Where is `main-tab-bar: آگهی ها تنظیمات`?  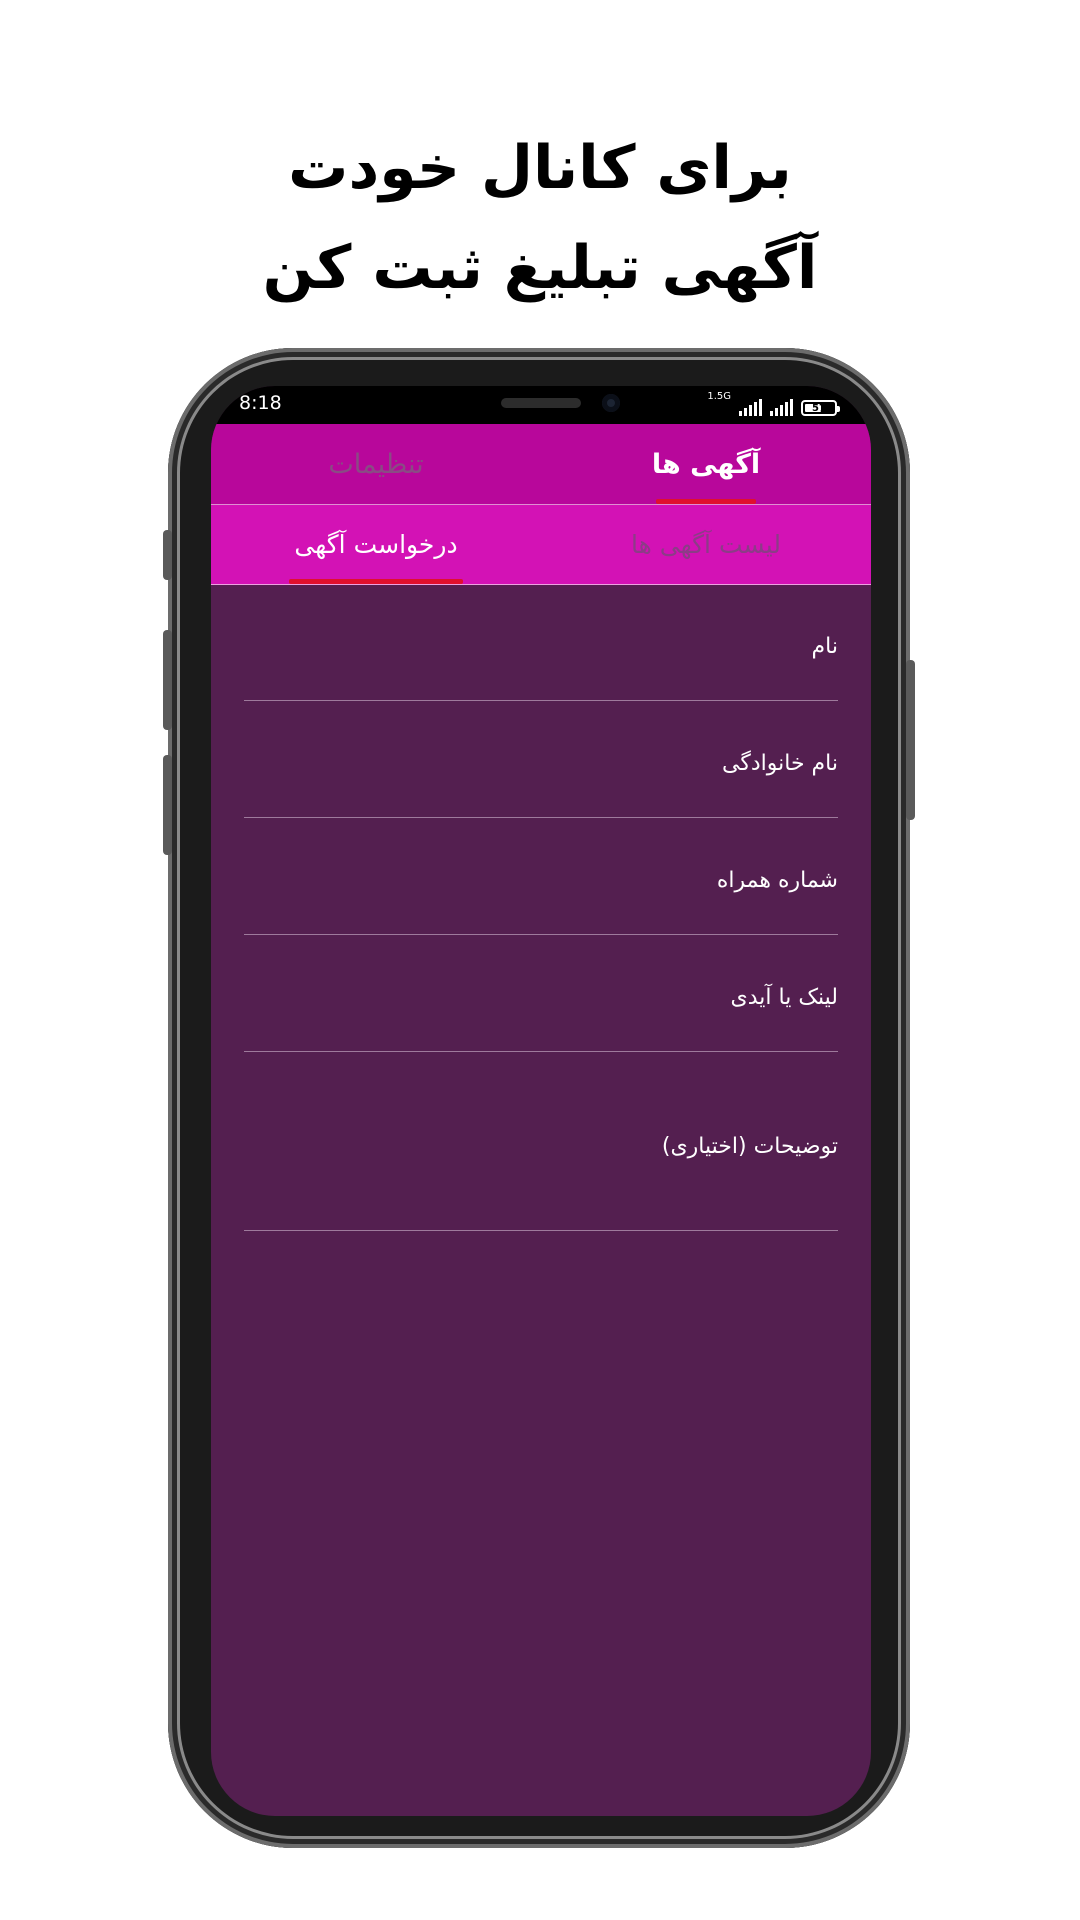
main-tab-bar: آگهی ها تنظیمات is located at coordinates (541, 464).